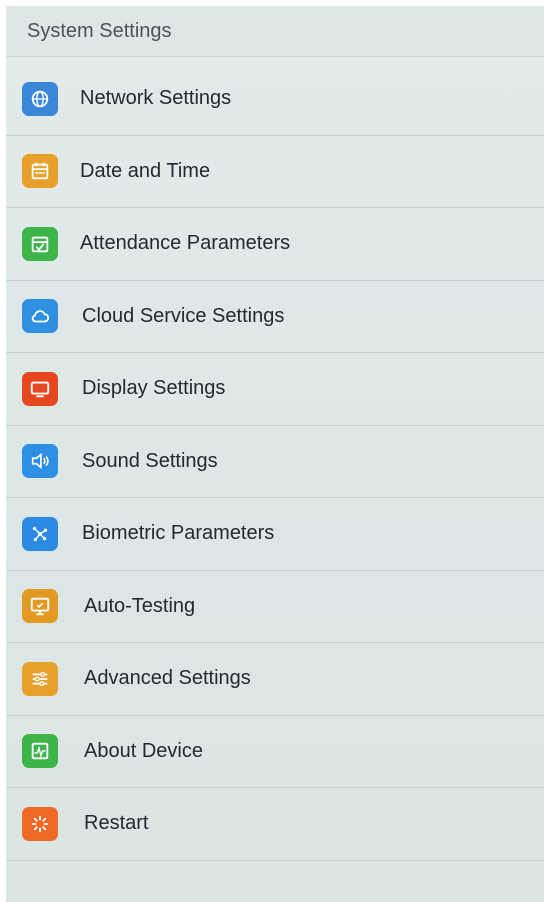  I want to click on menu-item-label: Restart, so click(116, 823).